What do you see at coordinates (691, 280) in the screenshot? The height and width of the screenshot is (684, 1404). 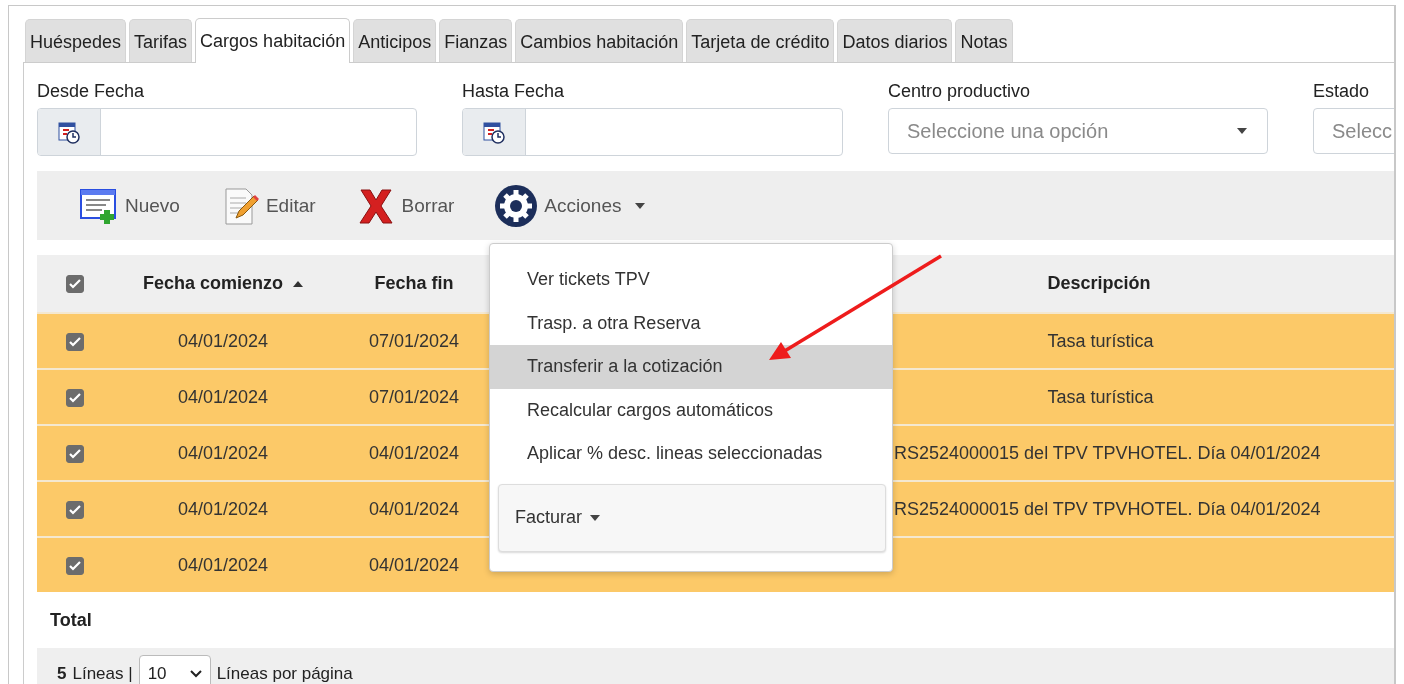 I see `menu-item: Ver tickets TPV` at bounding box center [691, 280].